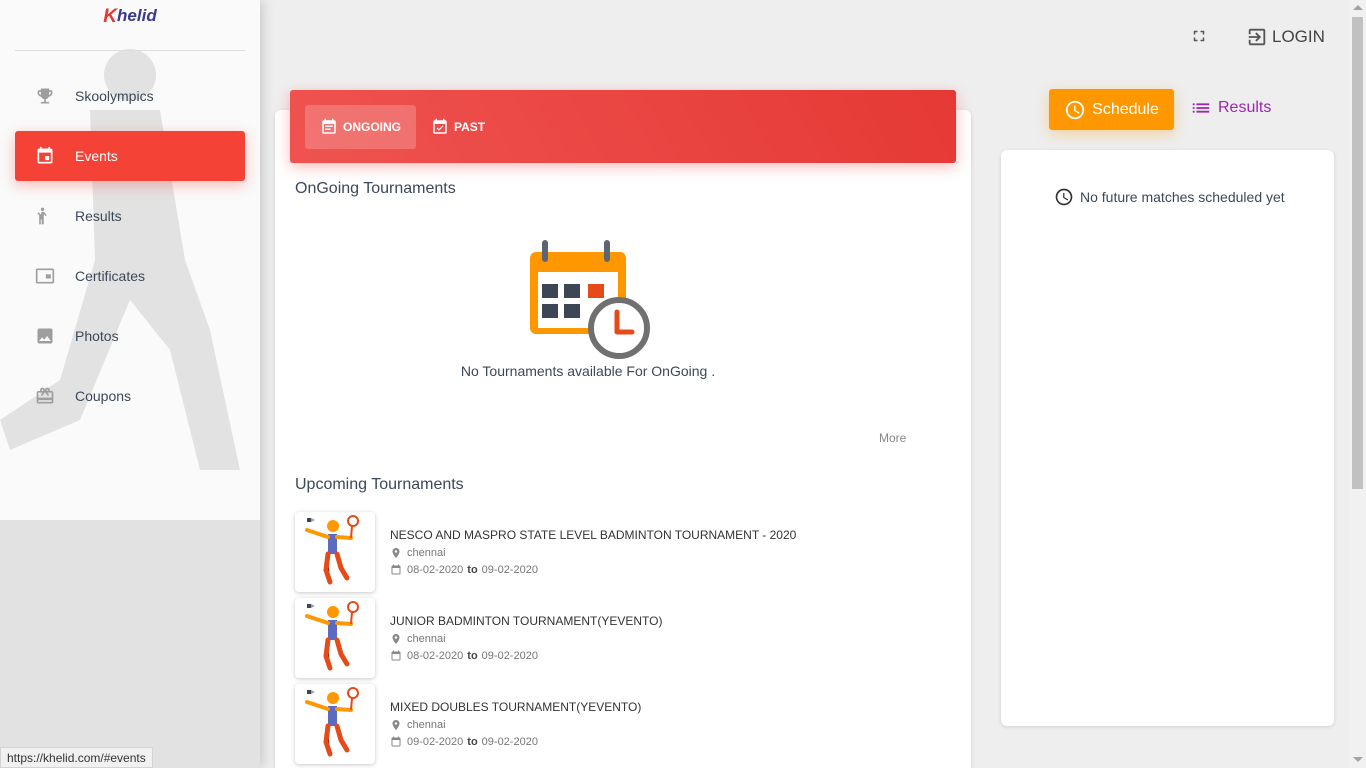 The height and width of the screenshot is (768, 1366). I want to click on logo-k: K, so click(110, 16).